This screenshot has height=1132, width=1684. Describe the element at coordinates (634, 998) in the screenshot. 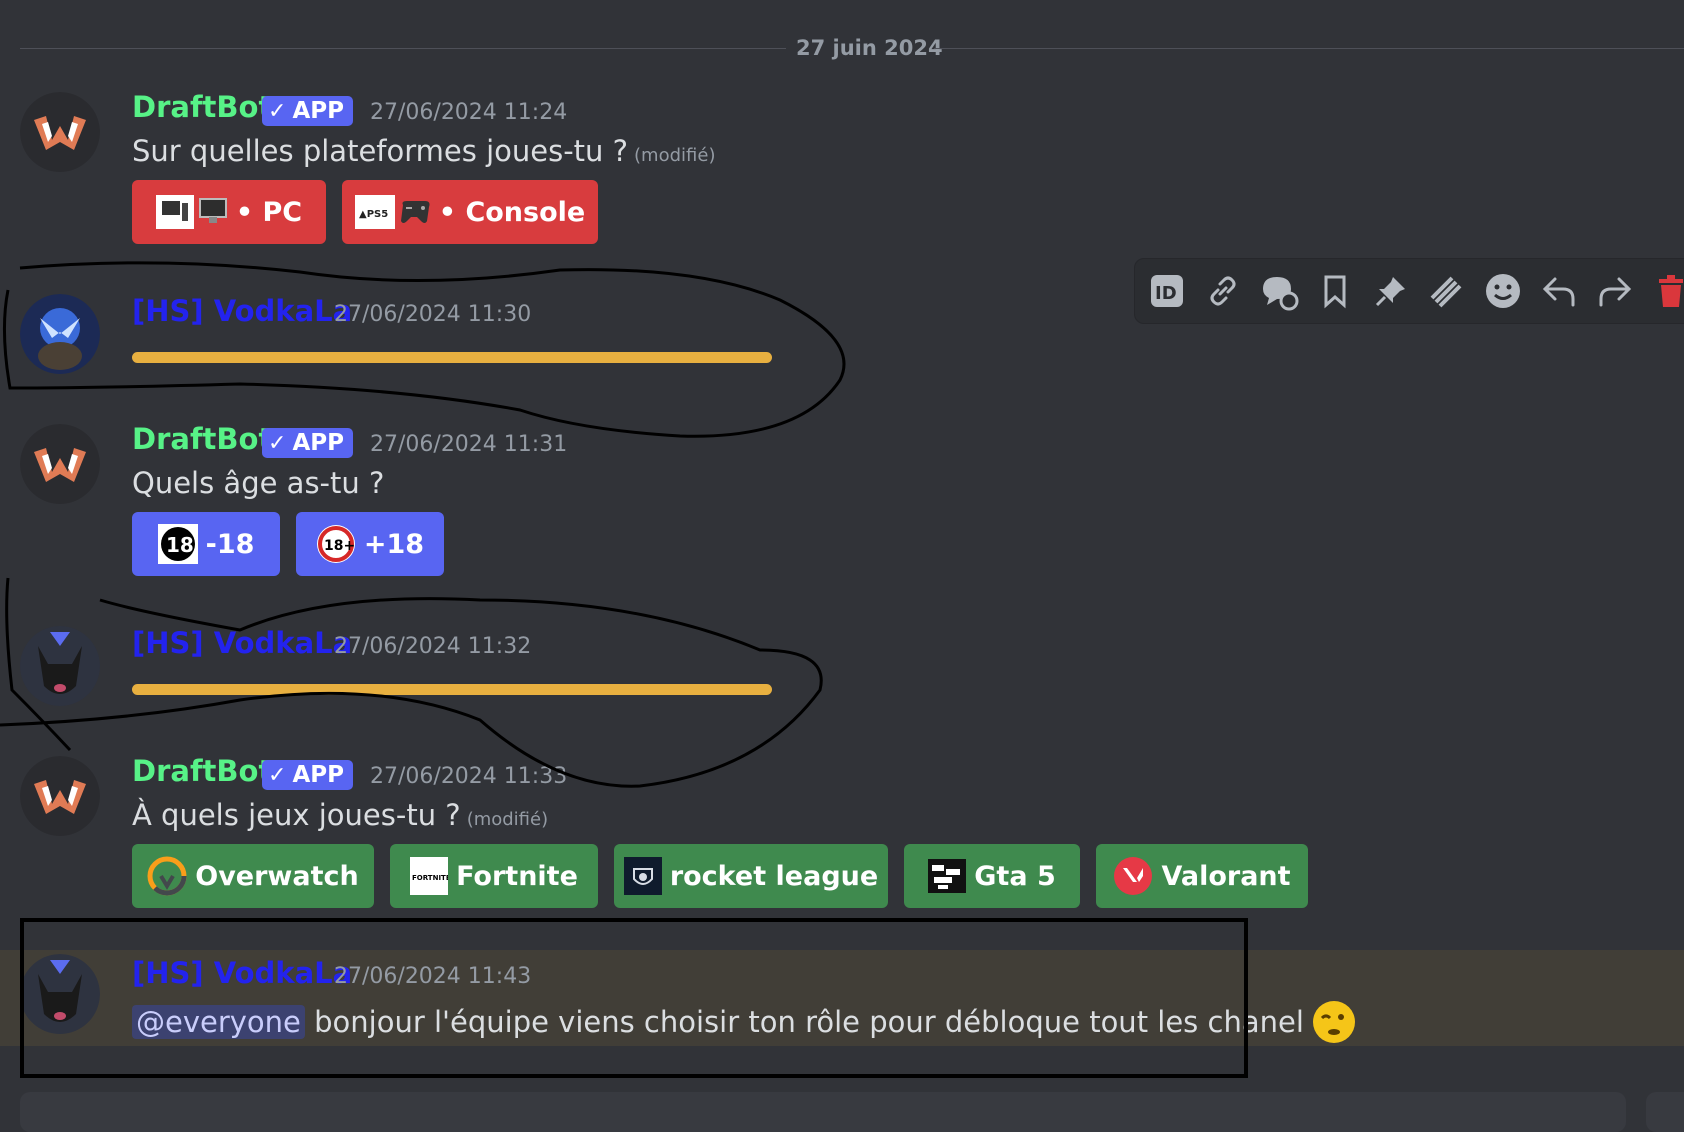

I see `annotation-box` at that location.